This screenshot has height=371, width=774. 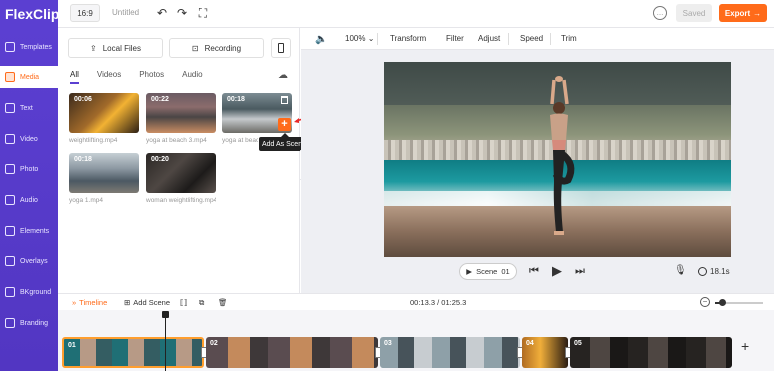 I want to click on scene-label: Scene, so click(x=487, y=271).